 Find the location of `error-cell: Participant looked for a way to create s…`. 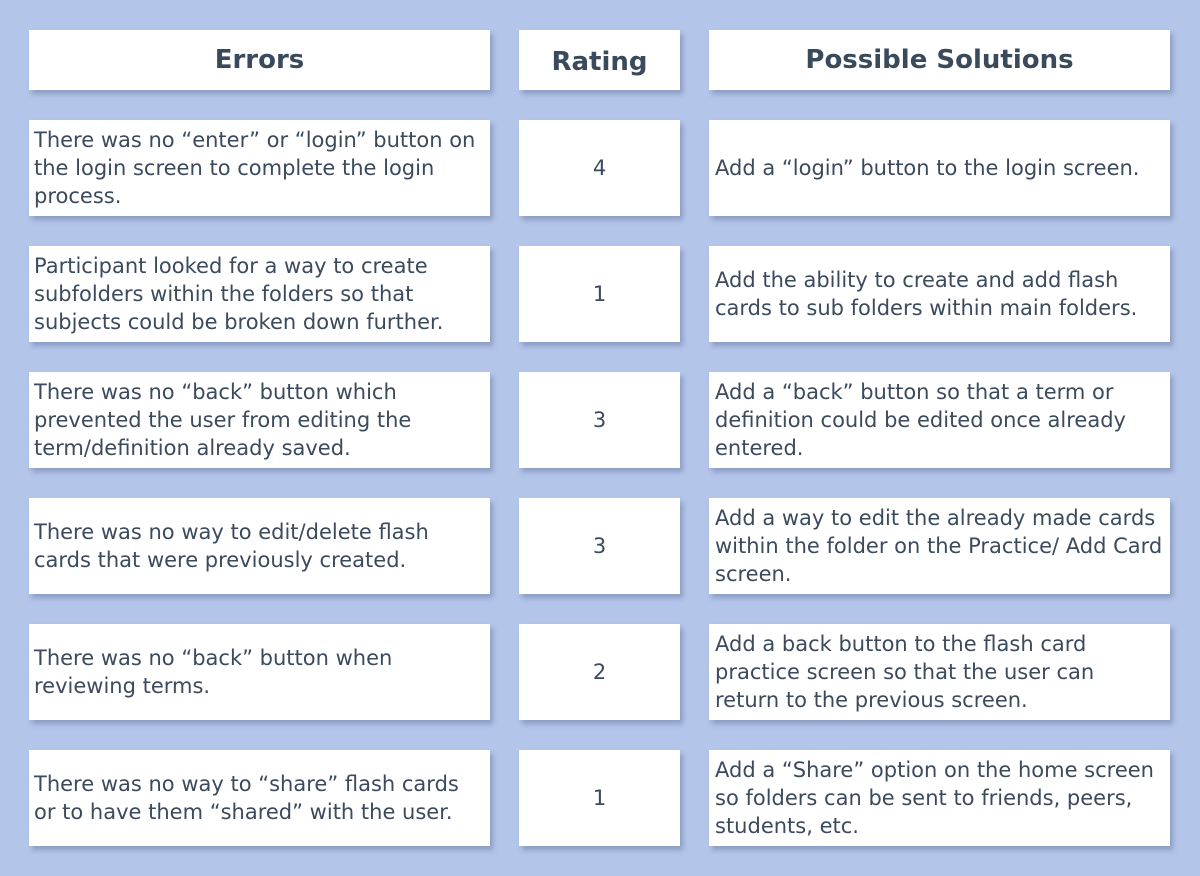

error-cell: Participant looked for a way to create s… is located at coordinates (259, 294).